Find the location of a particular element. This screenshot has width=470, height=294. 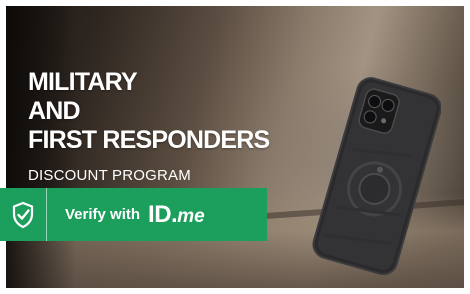

shield-icon-wrapper is located at coordinates (23, 214).